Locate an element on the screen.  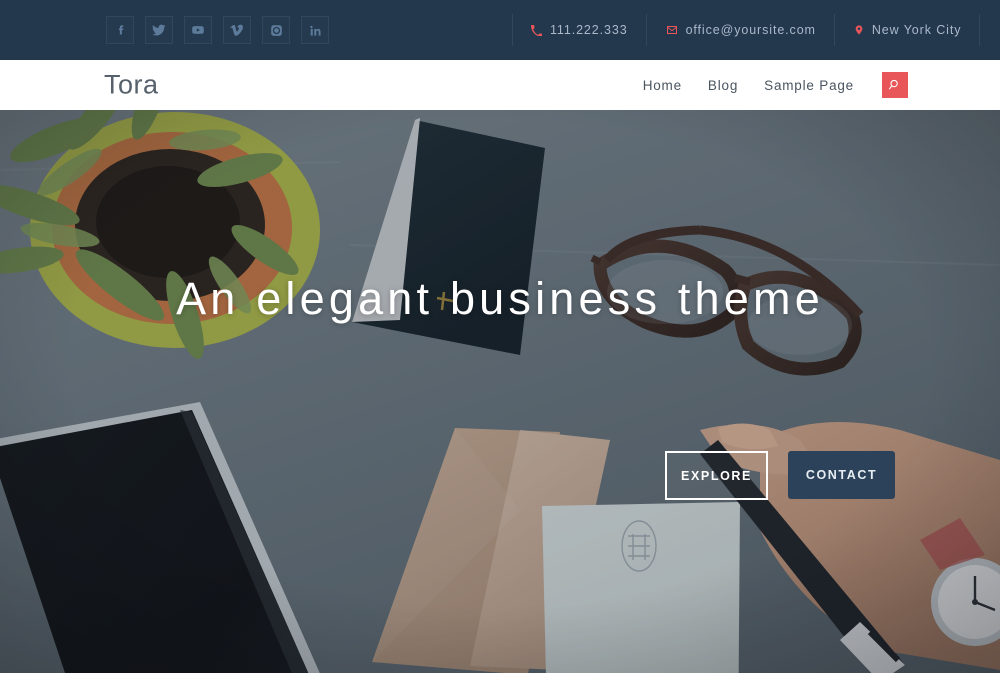
social-link-linkedin is located at coordinates (315, 30).